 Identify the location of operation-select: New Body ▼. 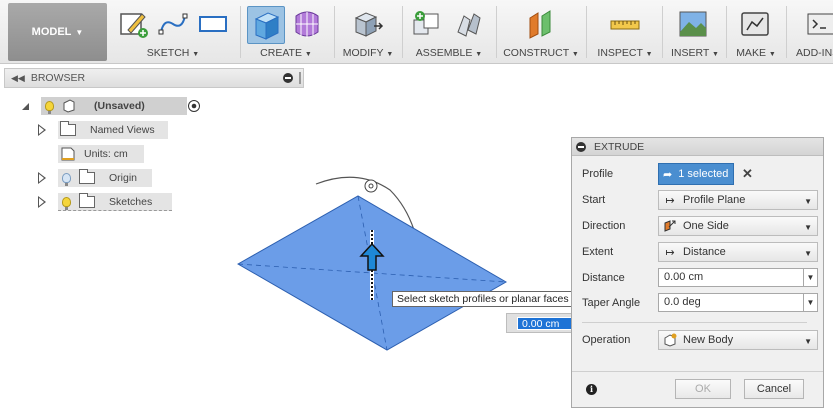
(738, 340).